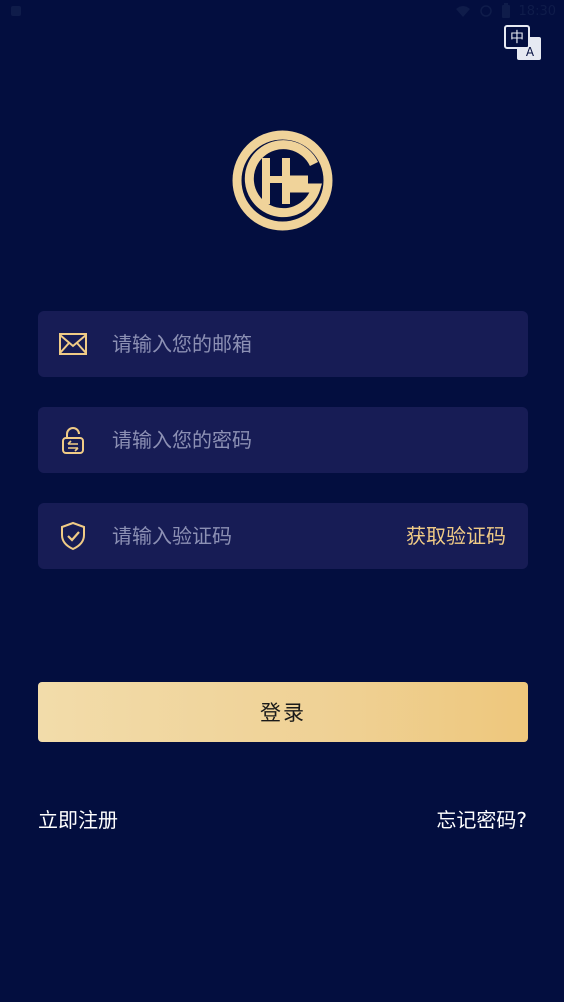 This screenshot has height=1002, width=564. What do you see at coordinates (456, 536) in the screenshot?
I see `get-code-button: 获取验证码` at bounding box center [456, 536].